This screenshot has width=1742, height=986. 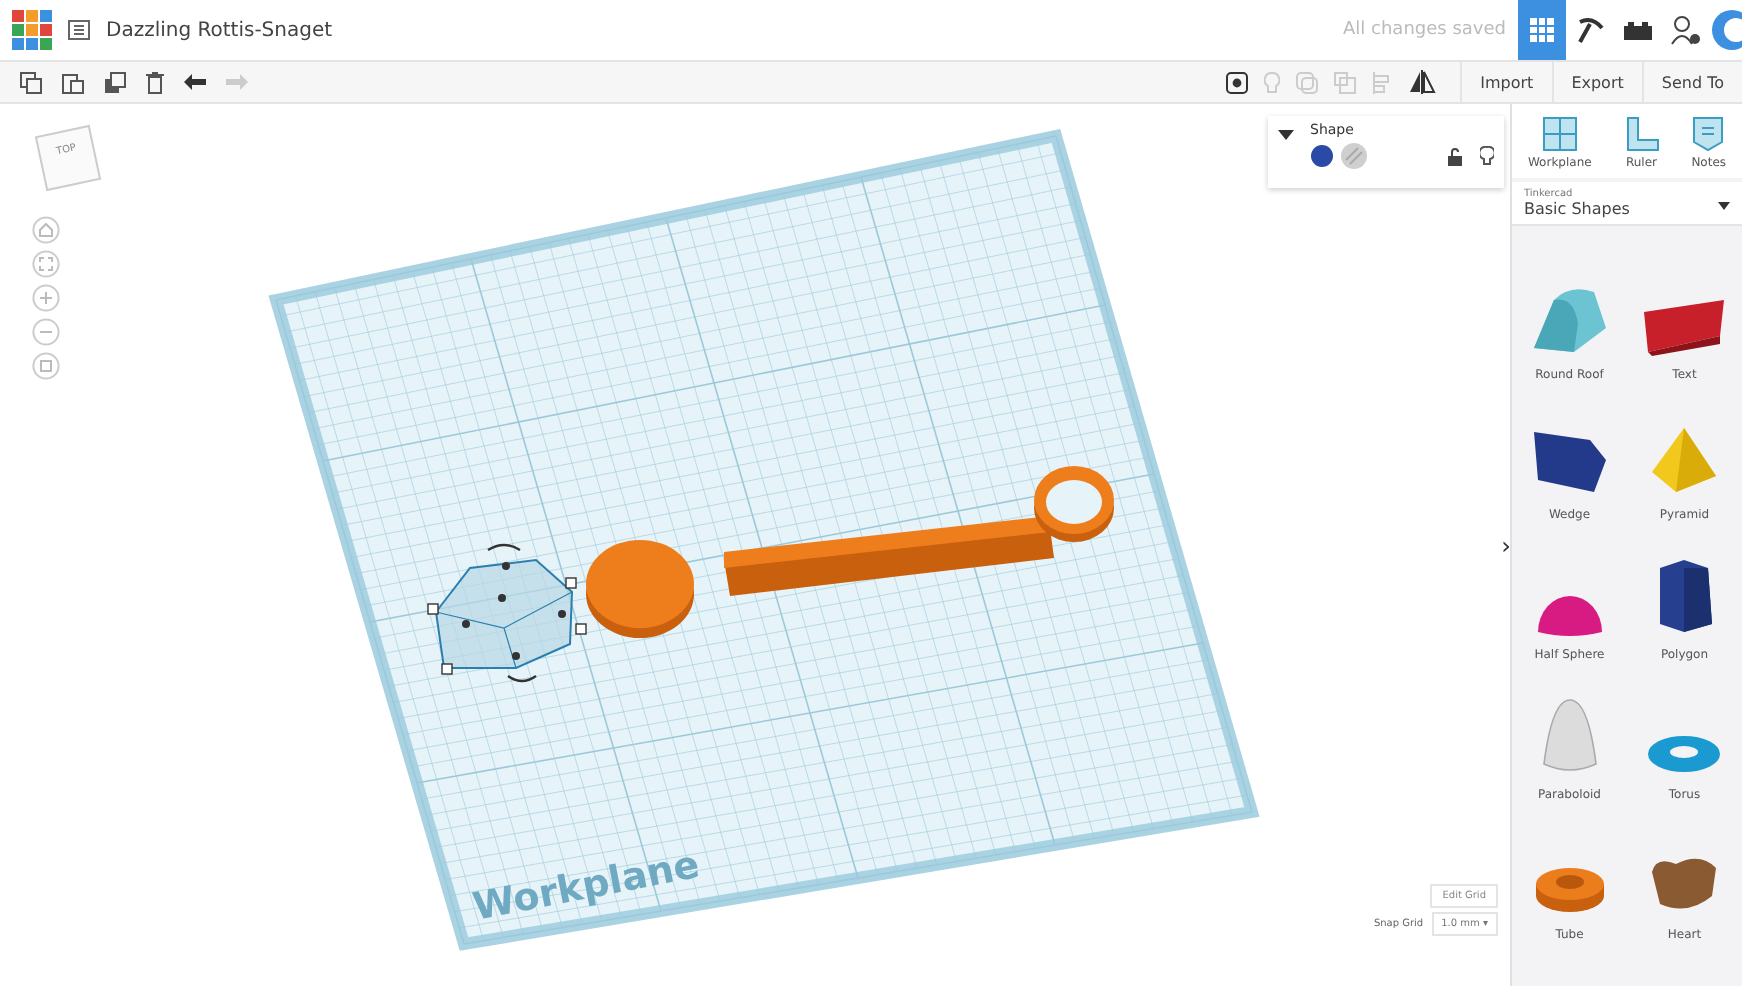 I want to click on dropdown-caret-icon, so click(x=1724, y=206).